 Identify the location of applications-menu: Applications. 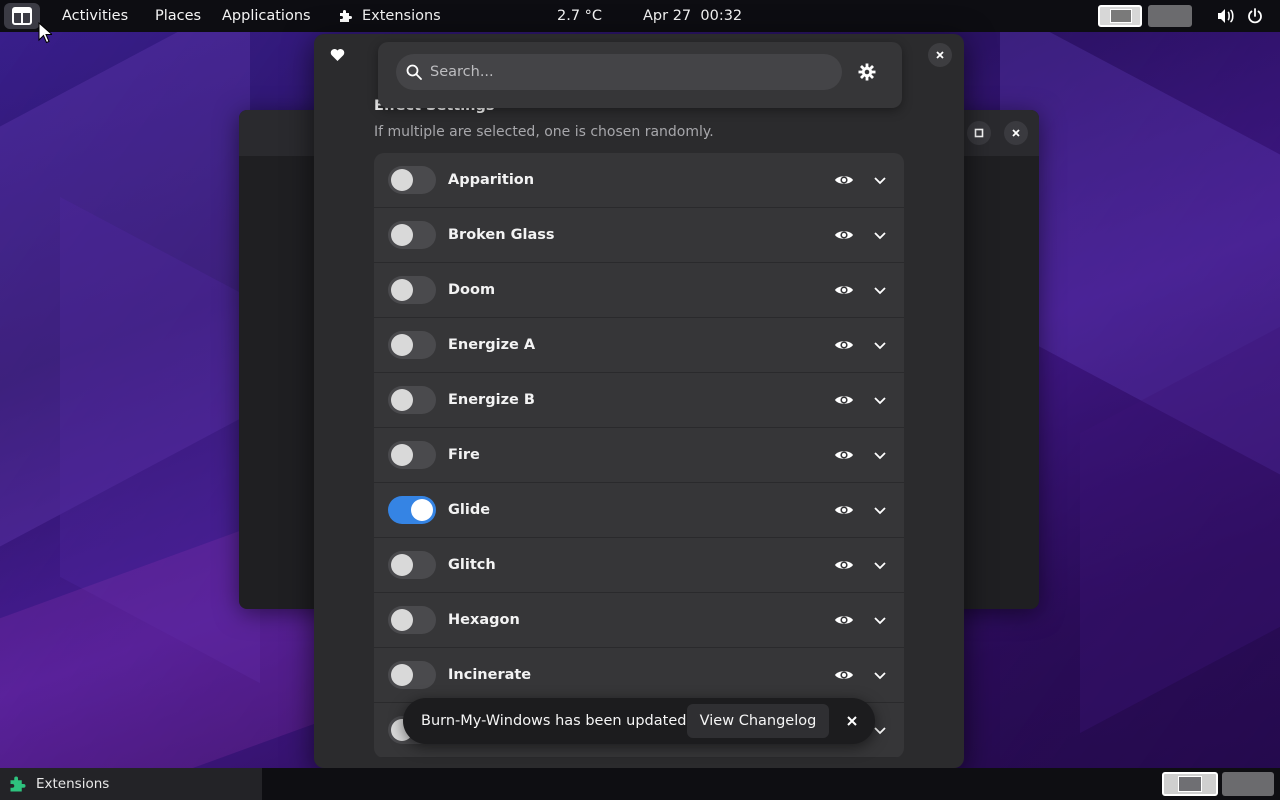
(266, 16).